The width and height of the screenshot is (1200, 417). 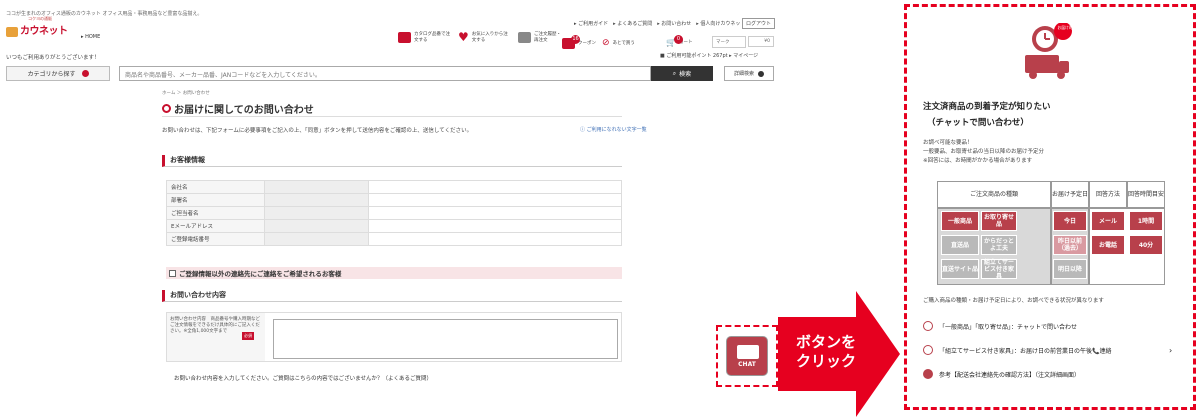 I want to click on info-icon, so click(x=928, y=374).